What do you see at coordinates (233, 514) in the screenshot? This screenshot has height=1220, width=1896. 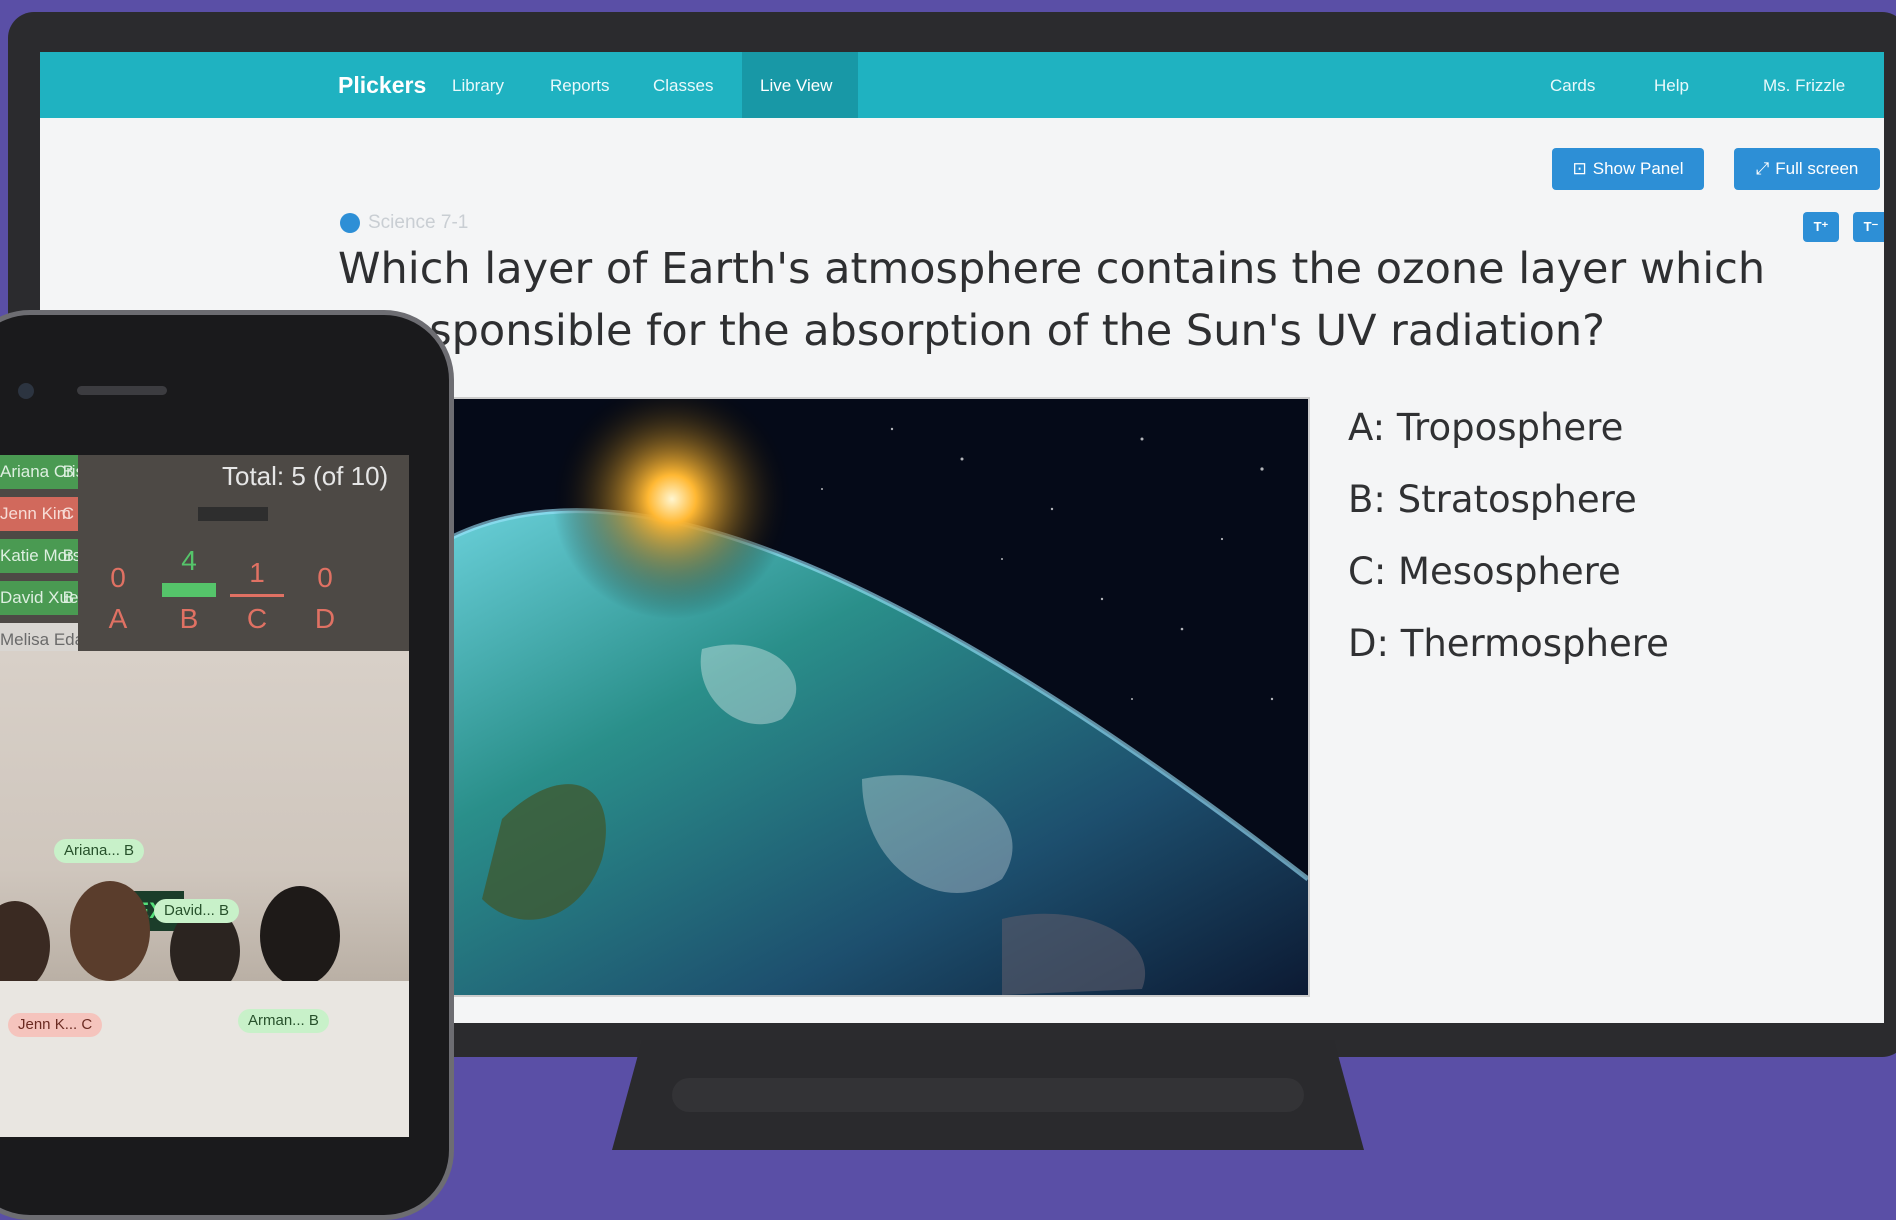 I see `scan-indicator` at bounding box center [233, 514].